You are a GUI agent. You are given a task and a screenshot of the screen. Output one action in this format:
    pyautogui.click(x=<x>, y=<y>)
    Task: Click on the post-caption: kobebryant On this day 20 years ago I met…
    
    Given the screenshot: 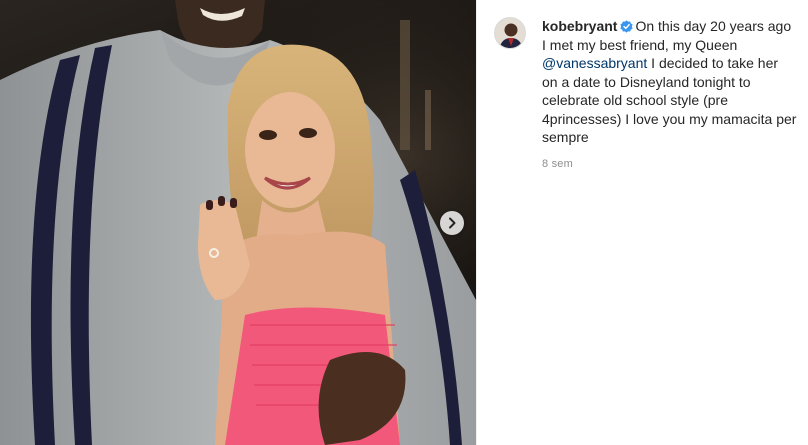 What is the action you would take?
    pyautogui.click(x=669, y=82)
    